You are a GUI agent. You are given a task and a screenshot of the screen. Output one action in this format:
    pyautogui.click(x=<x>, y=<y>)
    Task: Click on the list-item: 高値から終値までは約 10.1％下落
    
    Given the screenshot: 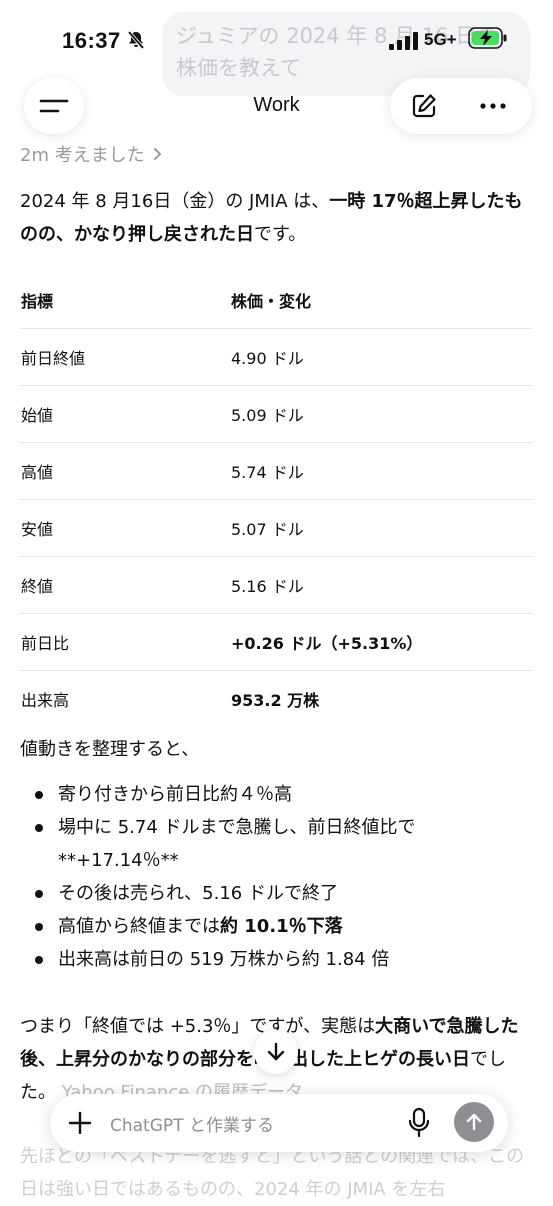 What is the action you would take?
    pyautogui.click(x=275, y=926)
    